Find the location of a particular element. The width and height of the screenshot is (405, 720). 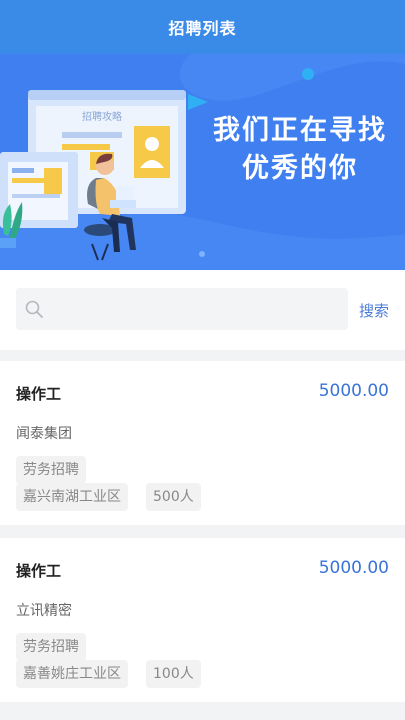

search-section: 搜索 is located at coordinates (202, 310).